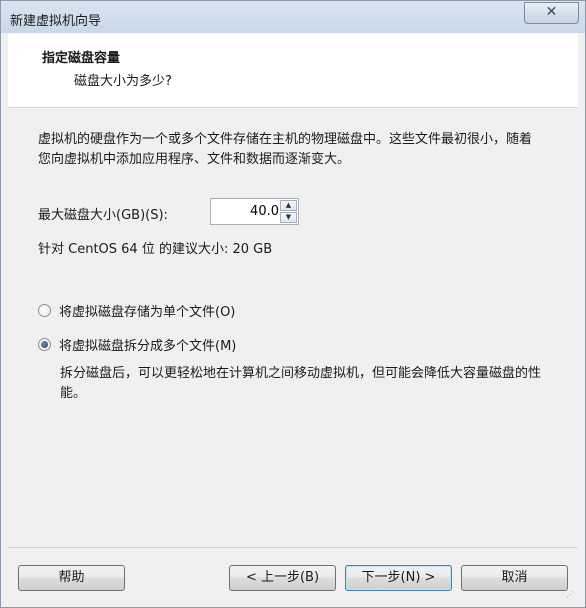  What do you see at coordinates (81, 58) in the screenshot?
I see `page-title: 指定磁盘容量` at bounding box center [81, 58].